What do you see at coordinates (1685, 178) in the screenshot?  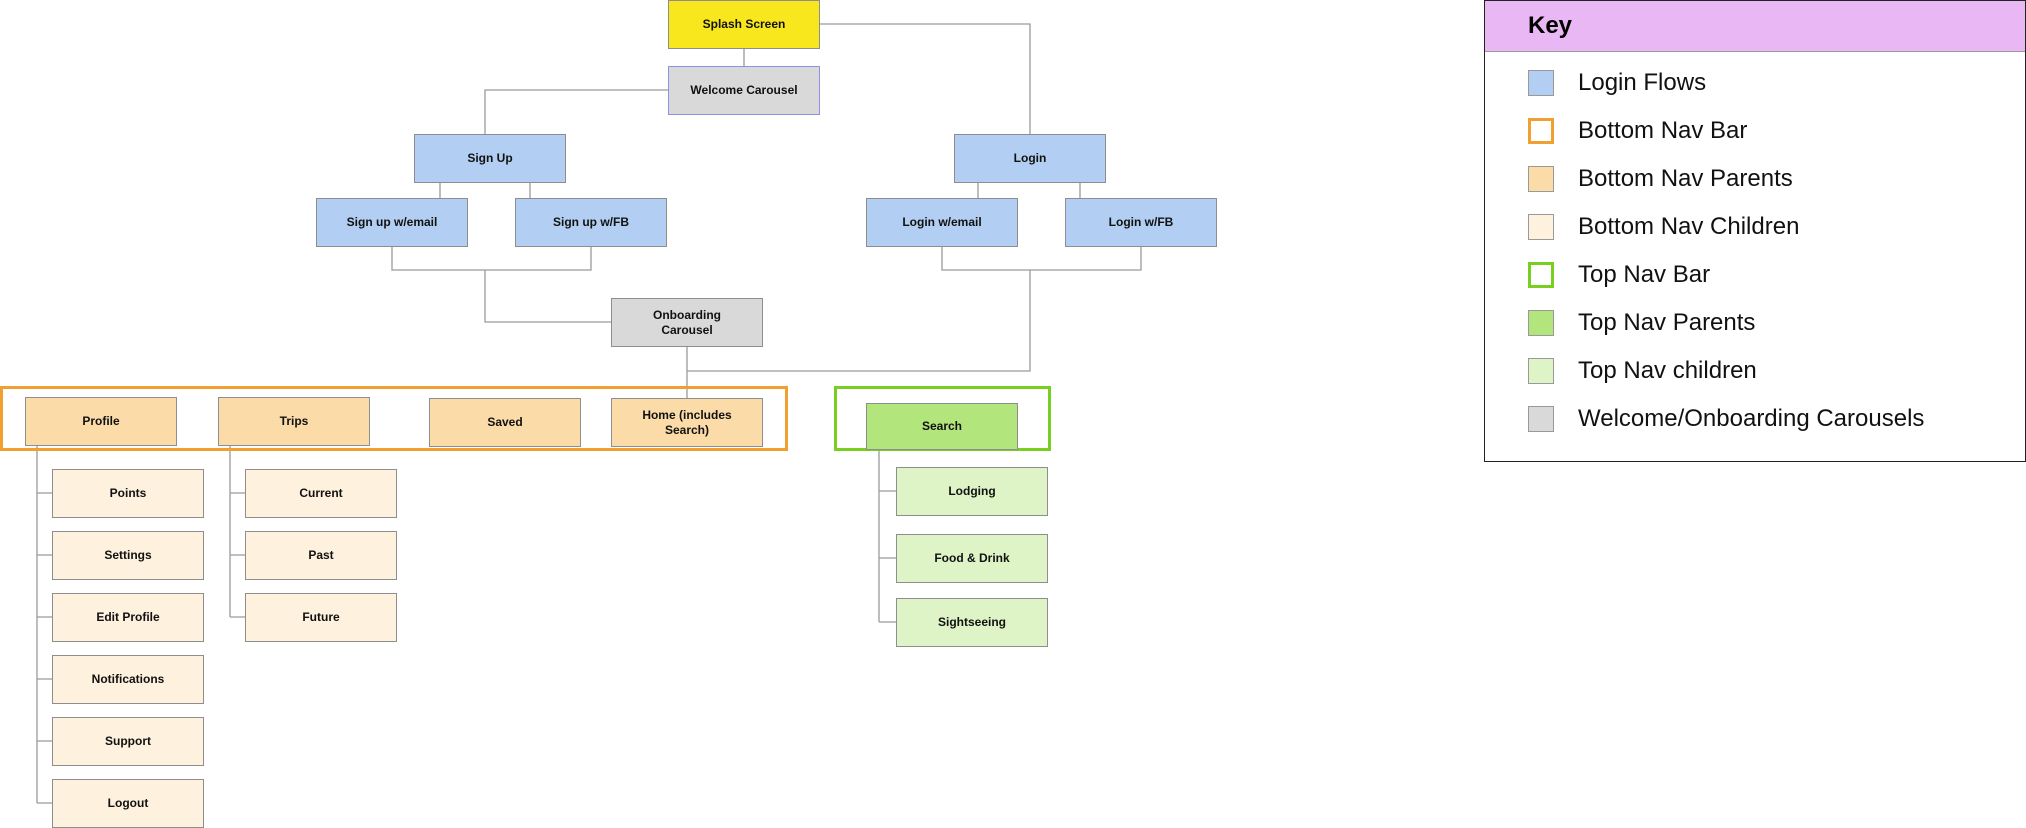 I see `legend-label: Bottom Nav Parents` at bounding box center [1685, 178].